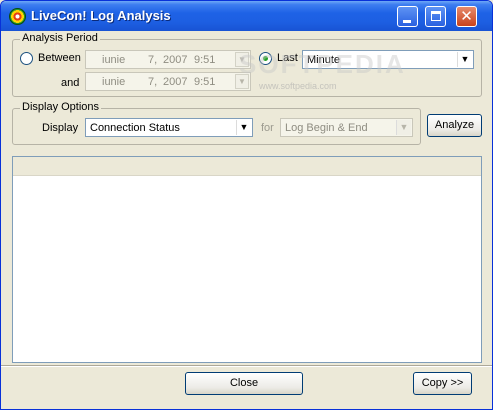 The image size is (493, 410). I want to click on for-value: Log Begin & End, so click(326, 128).